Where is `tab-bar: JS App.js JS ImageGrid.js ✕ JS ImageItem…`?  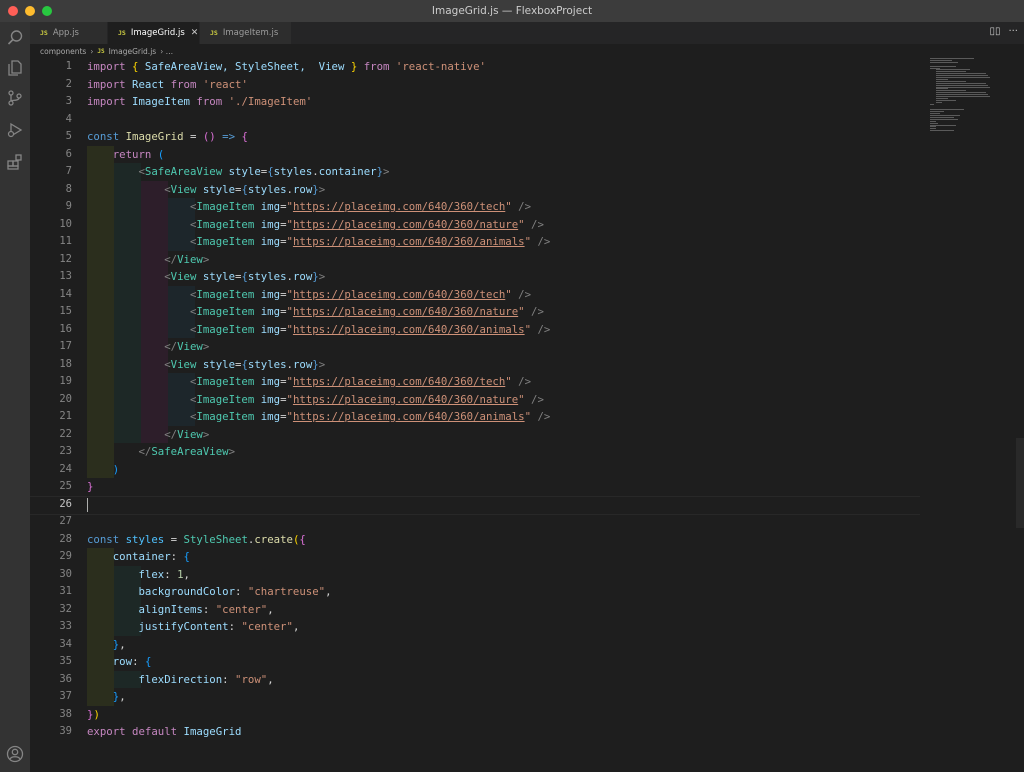
tab-bar: JS App.js JS ImageGrid.js ✕ JS ImageItem… is located at coordinates (527, 33).